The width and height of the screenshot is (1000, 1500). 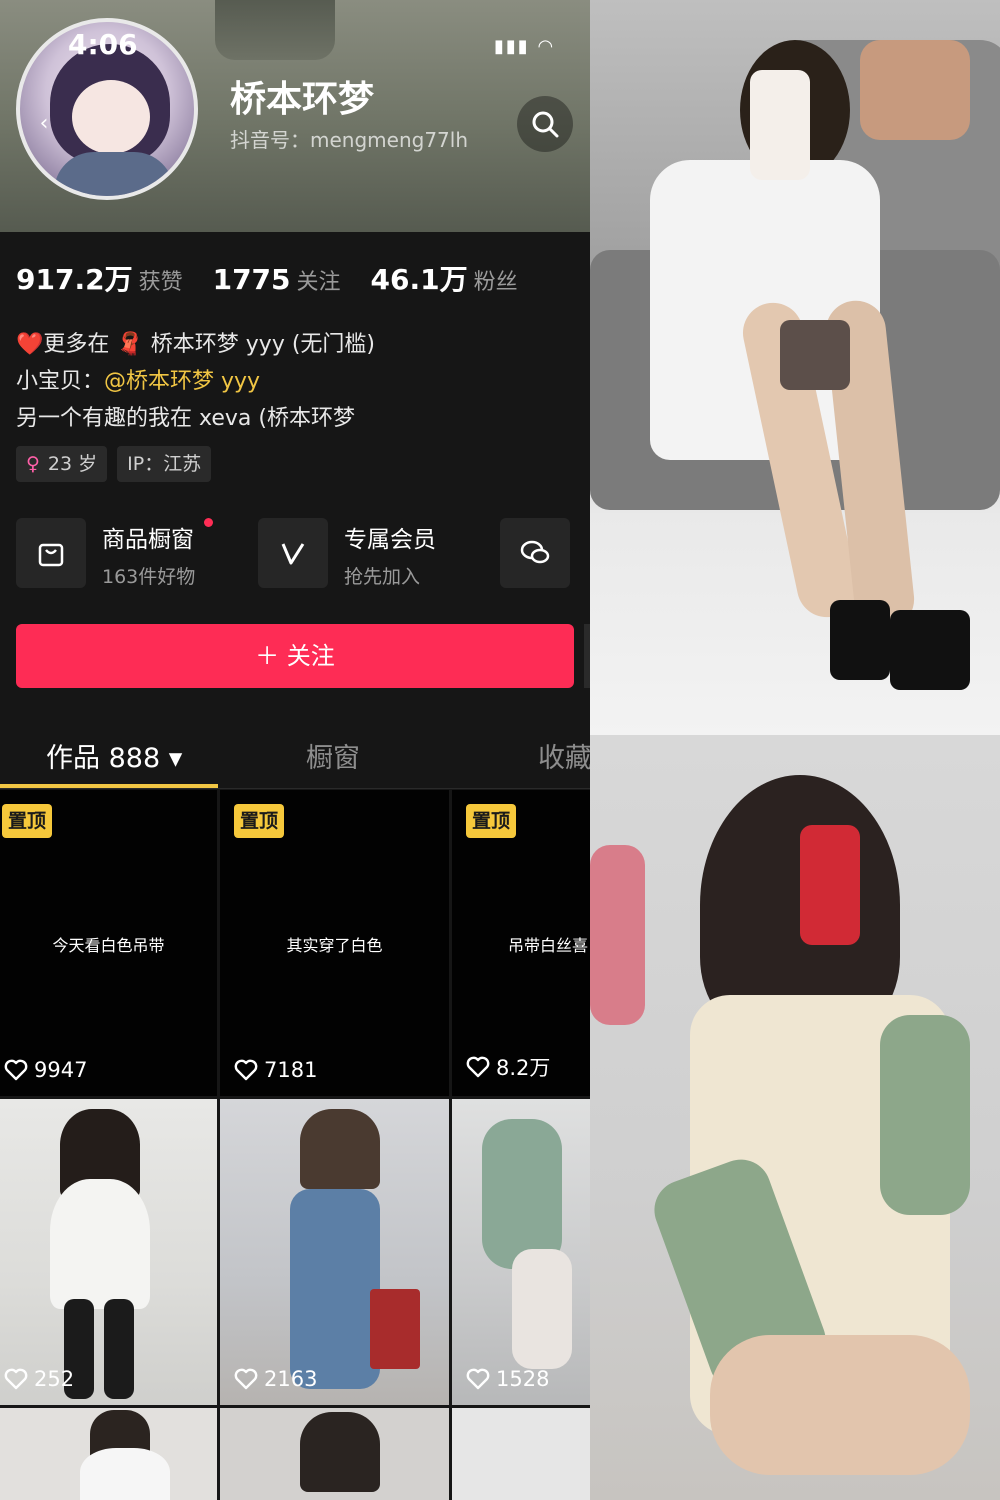 I want to click on tab-works: 作品 888 ▾, so click(x=114, y=755).